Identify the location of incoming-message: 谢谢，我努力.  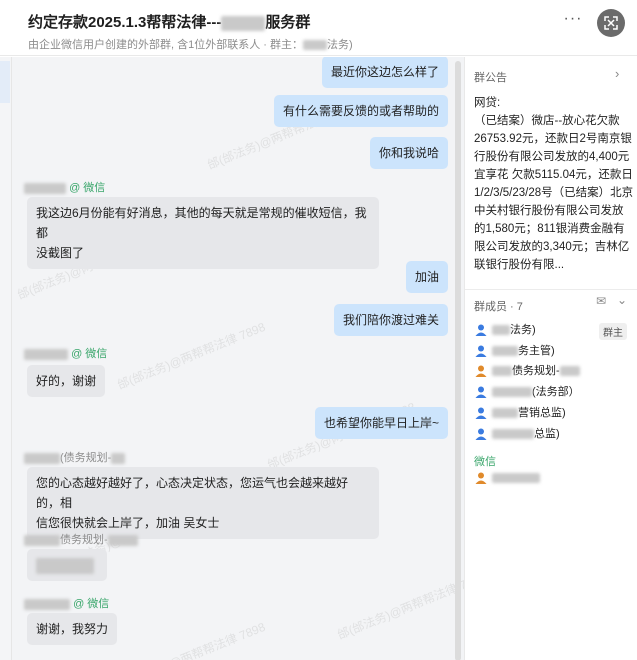
(72, 629).